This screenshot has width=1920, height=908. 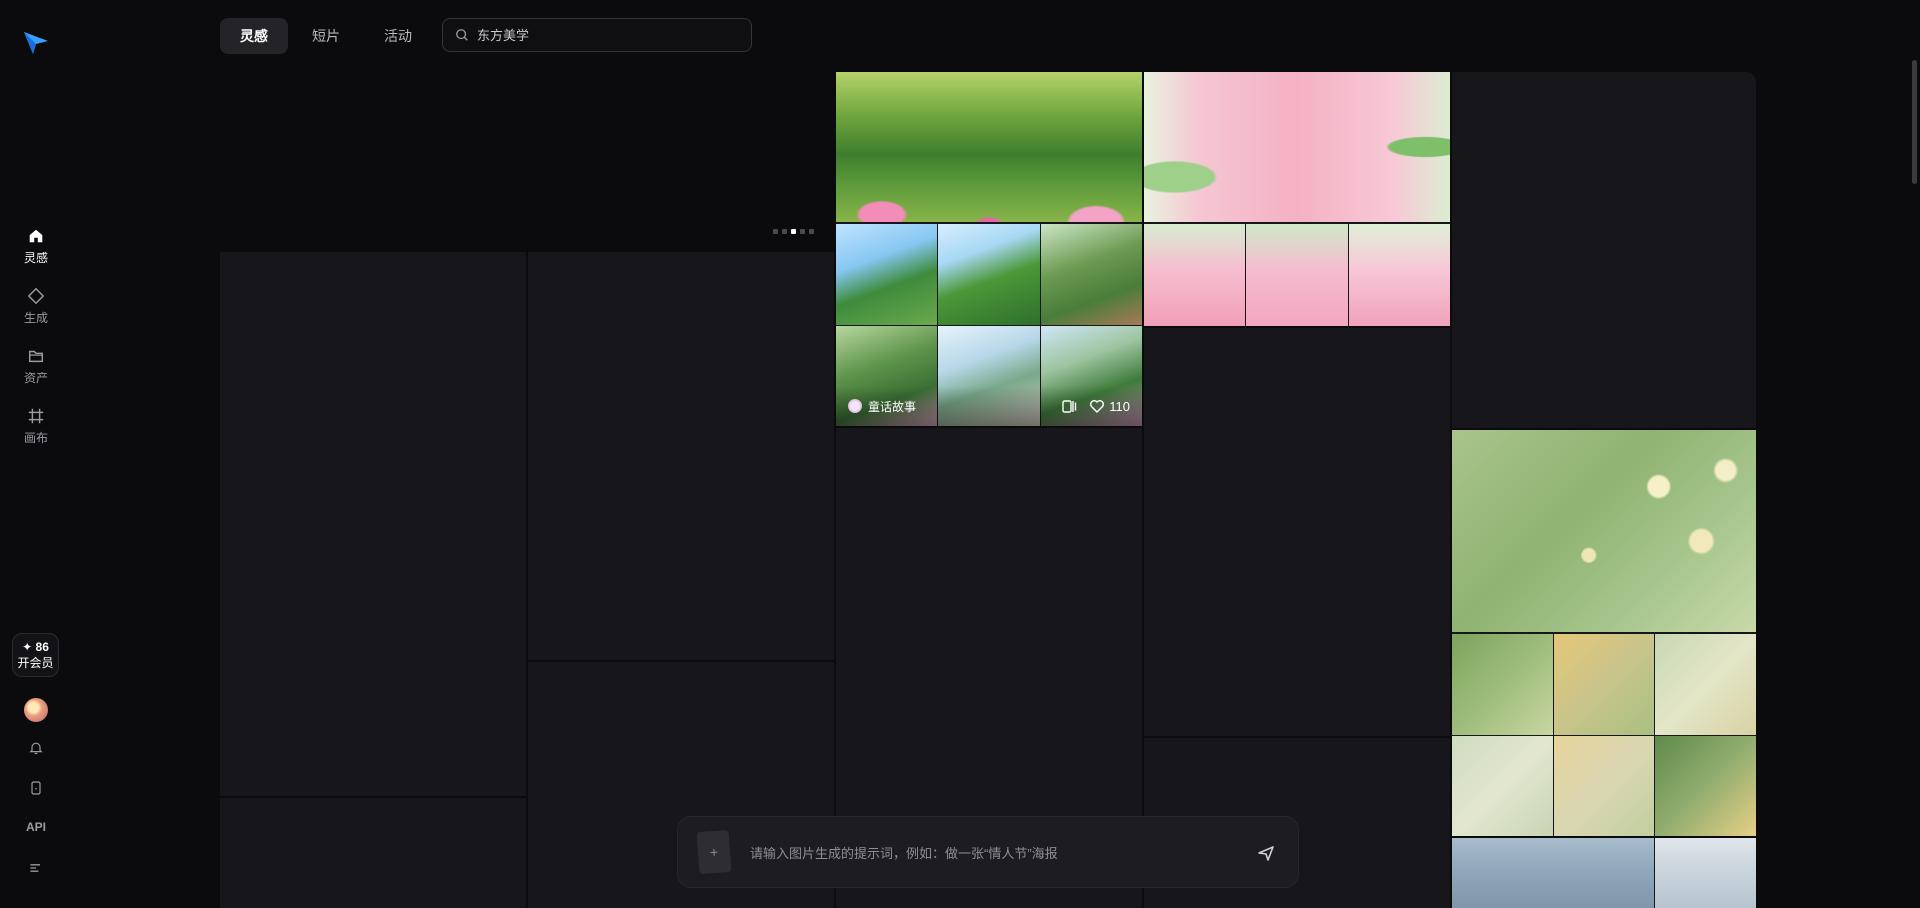 I want to click on api-link: API, so click(x=36, y=827).